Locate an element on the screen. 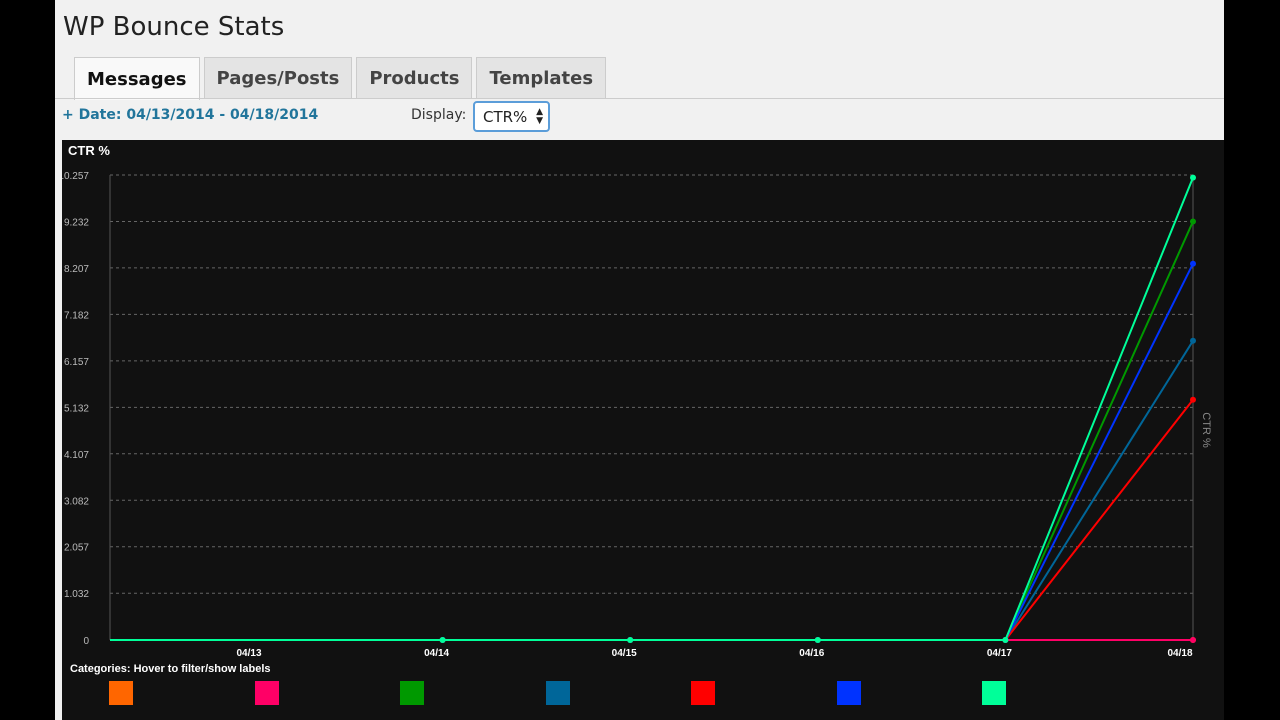  x-tick-label: 04/13 is located at coordinates (248, 653).